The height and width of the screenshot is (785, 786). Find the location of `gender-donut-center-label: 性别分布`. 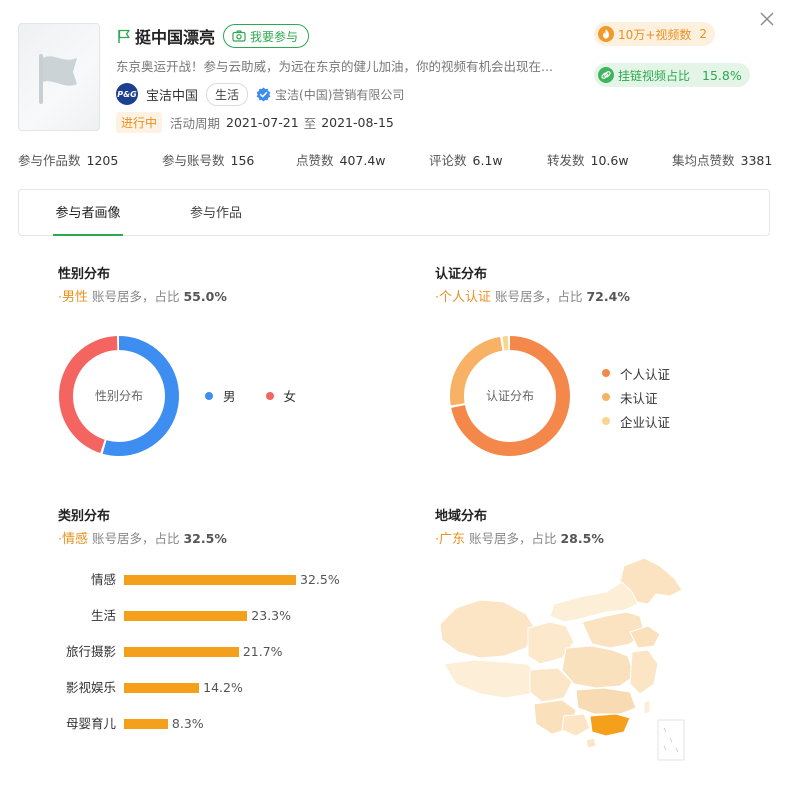

gender-donut-center-label: 性别分布 is located at coordinates (118, 396).